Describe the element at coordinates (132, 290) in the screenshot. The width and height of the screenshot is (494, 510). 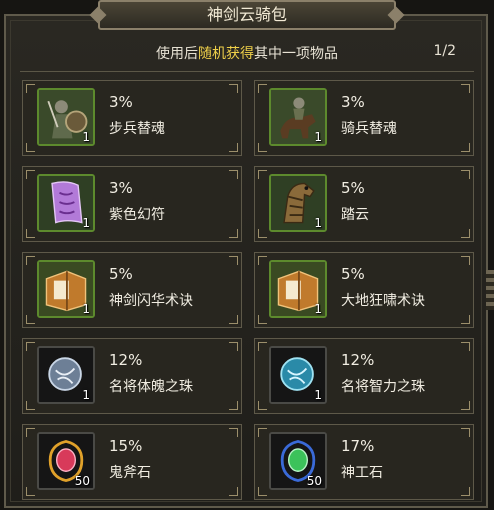
I see `item-card: 1 5% 神剑闪华术诀` at that location.